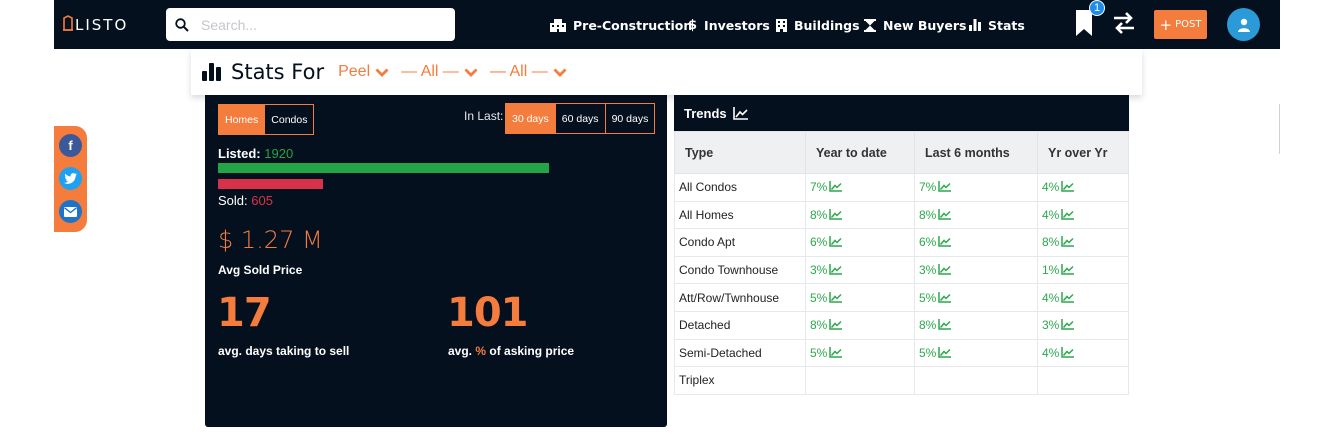  I want to click on tab-condos: Condos, so click(288, 119).